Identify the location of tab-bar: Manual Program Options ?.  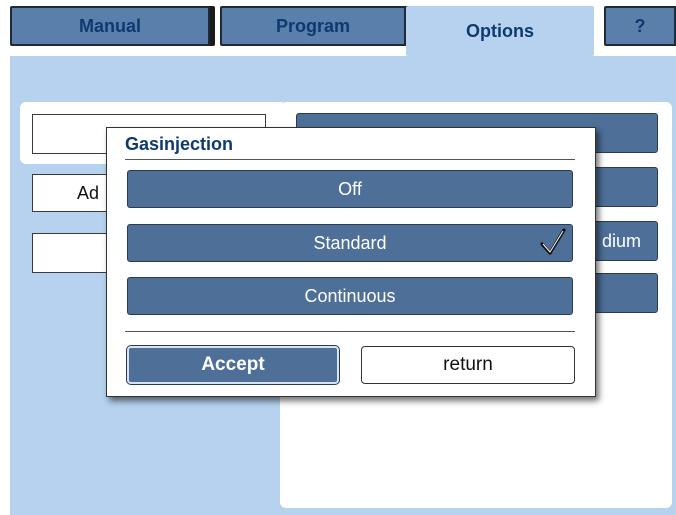
(343, 31).